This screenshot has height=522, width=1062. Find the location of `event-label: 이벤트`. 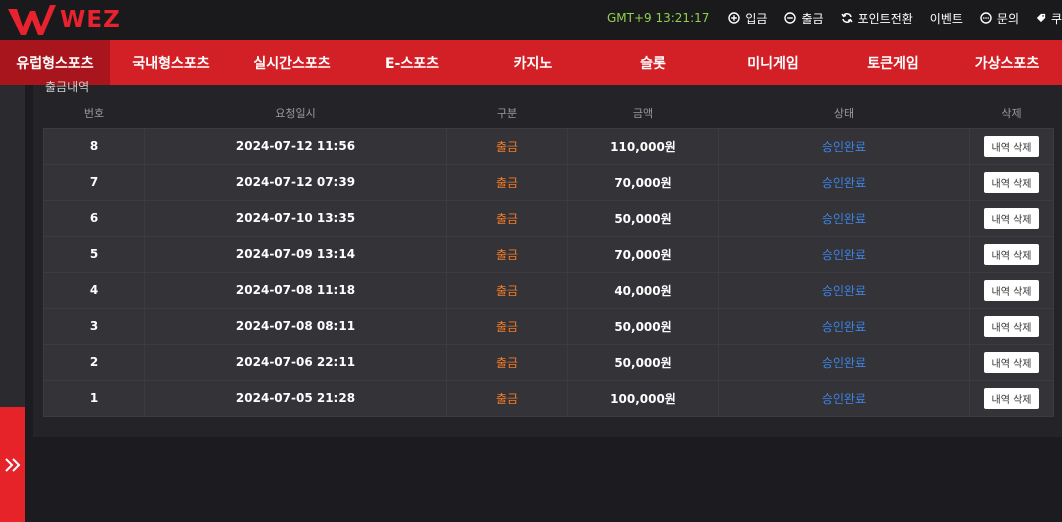

event-label: 이벤트 is located at coordinates (946, 18).